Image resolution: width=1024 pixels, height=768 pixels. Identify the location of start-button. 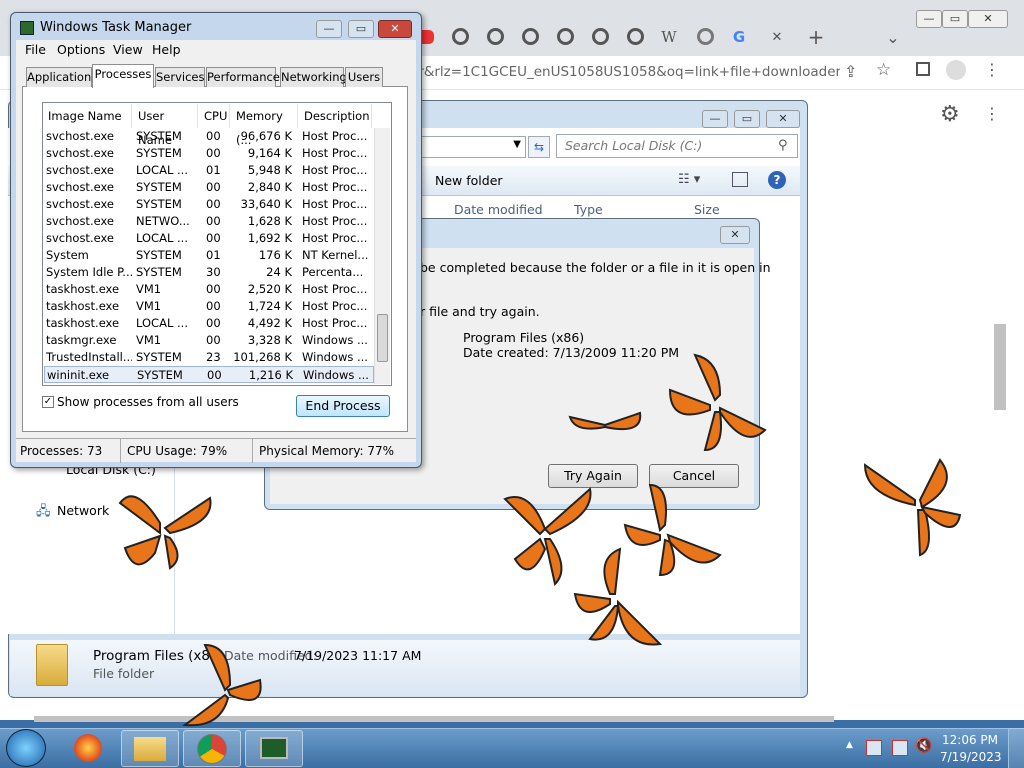
(26, 748).